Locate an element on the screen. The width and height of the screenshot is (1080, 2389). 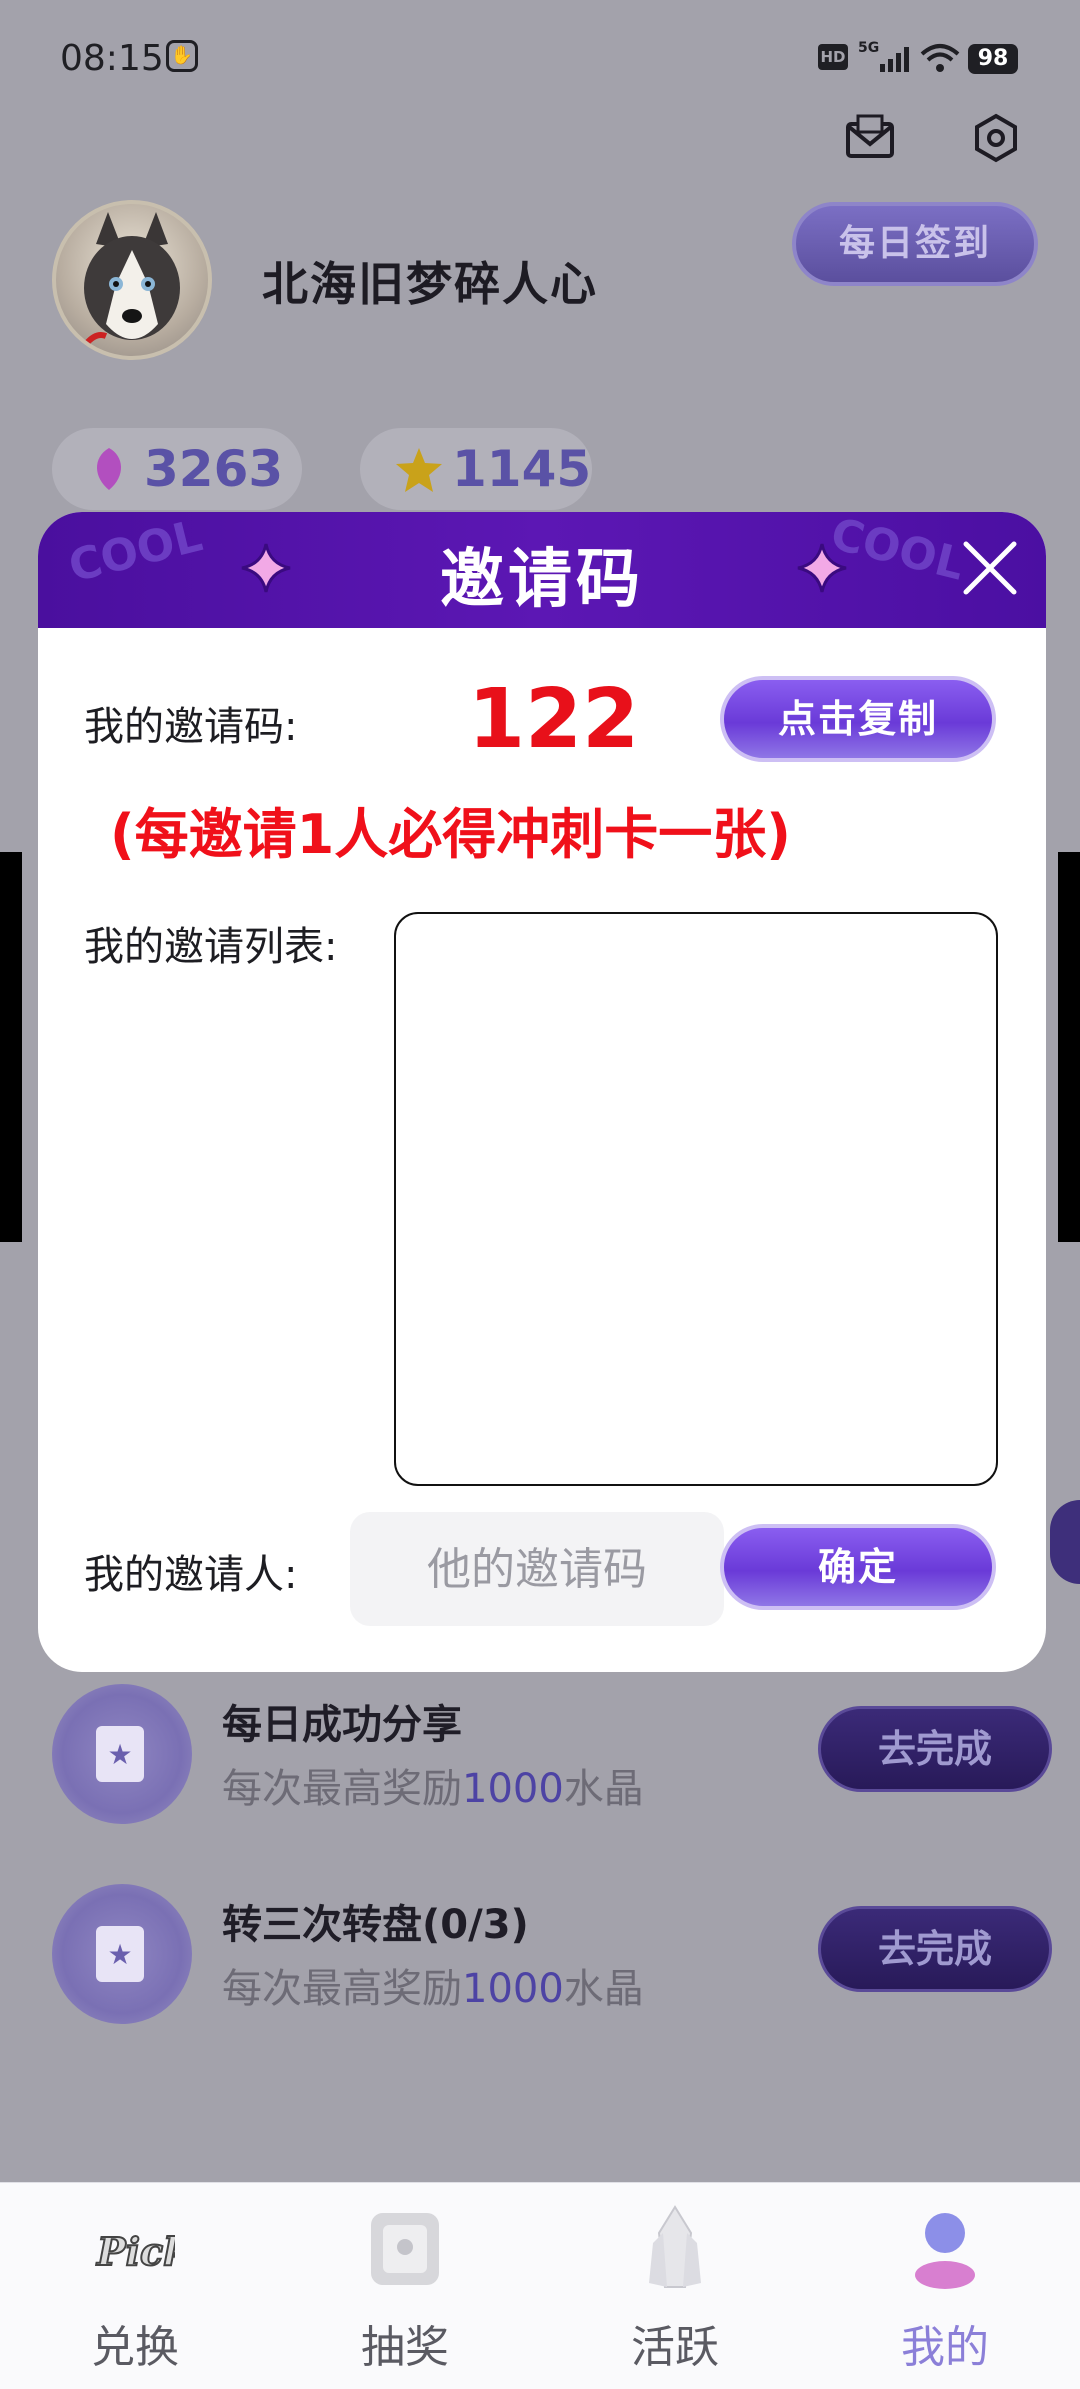
username: 北海旧梦碎人心 is located at coordinates (430, 284).